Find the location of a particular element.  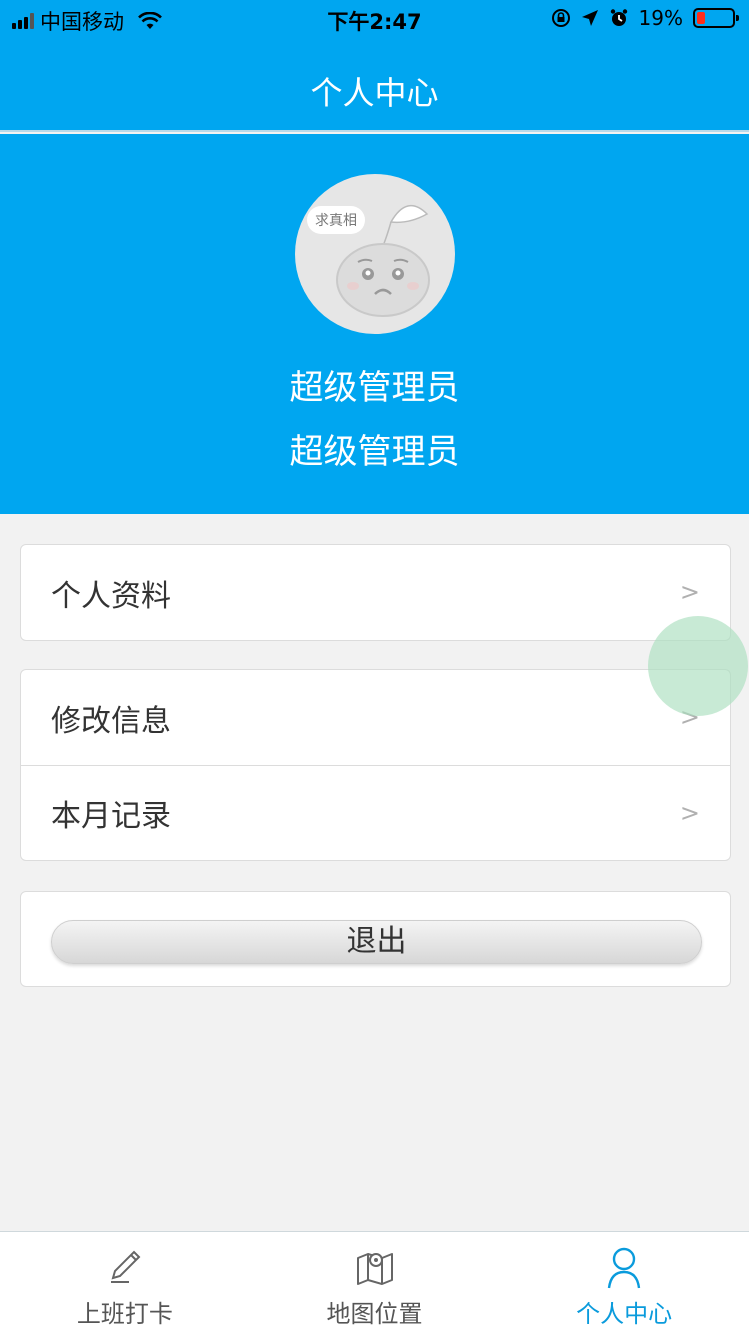

menu-group-info: 修改信息 > 本月记录 > is located at coordinates (375, 765).